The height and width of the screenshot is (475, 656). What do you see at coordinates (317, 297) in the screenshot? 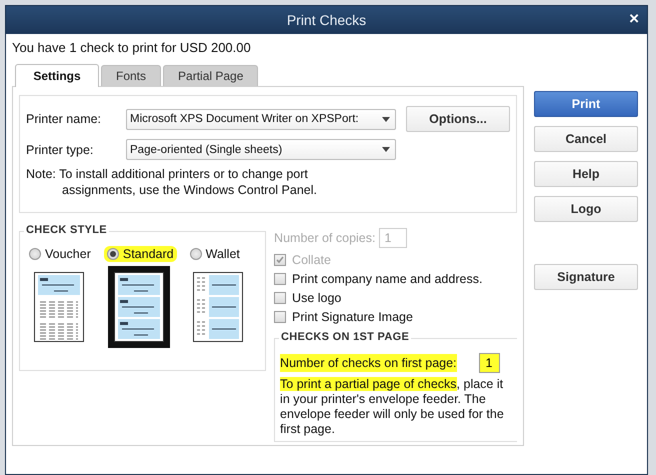
I see `checkbox-label: Use logo` at bounding box center [317, 297].